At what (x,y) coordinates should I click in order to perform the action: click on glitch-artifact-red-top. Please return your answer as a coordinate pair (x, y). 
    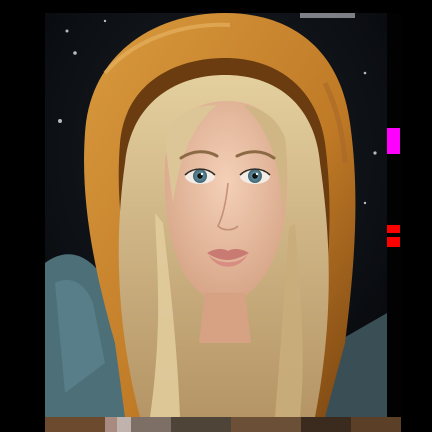
    Looking at the image, I should click on (393, 229).